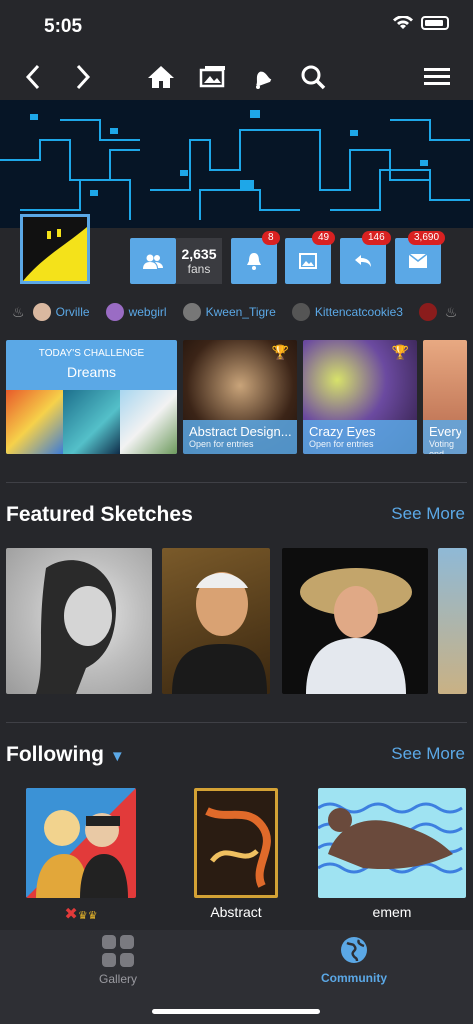 Image resolution: width=473 pixels, height=1024 pixels. I want to click on online-user: Kween_Tigre, so click(229, 312).